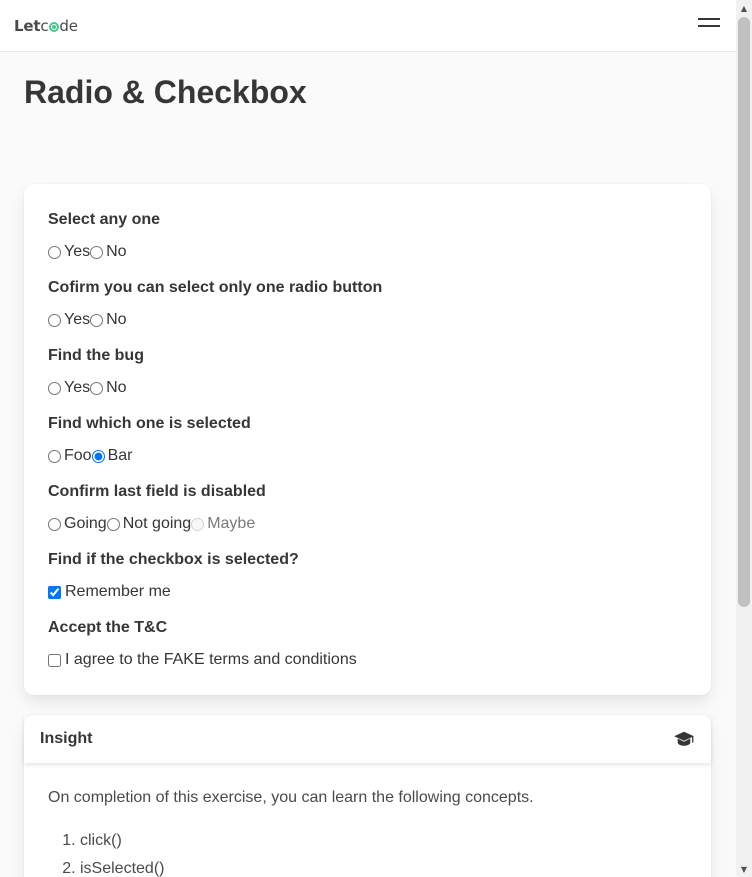 Image resolution: width=752 pixels, height=877 pixels. Describe the element at coordinates (231, 523) in the screenshot. I see `option-label: Maybe` at that location.